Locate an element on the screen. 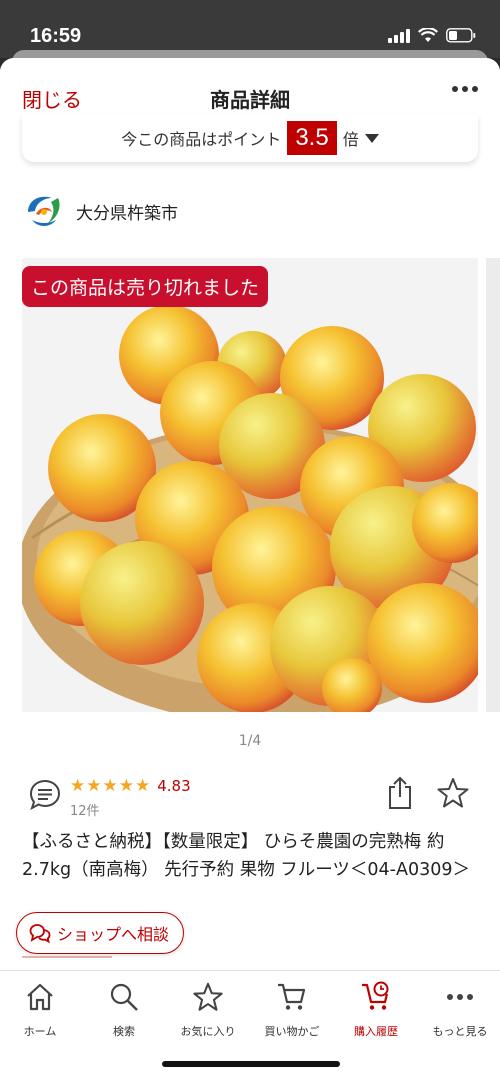 This screenshot has width=500, height=1082. chat-bubble-icon is located at coordinates (40, 933).